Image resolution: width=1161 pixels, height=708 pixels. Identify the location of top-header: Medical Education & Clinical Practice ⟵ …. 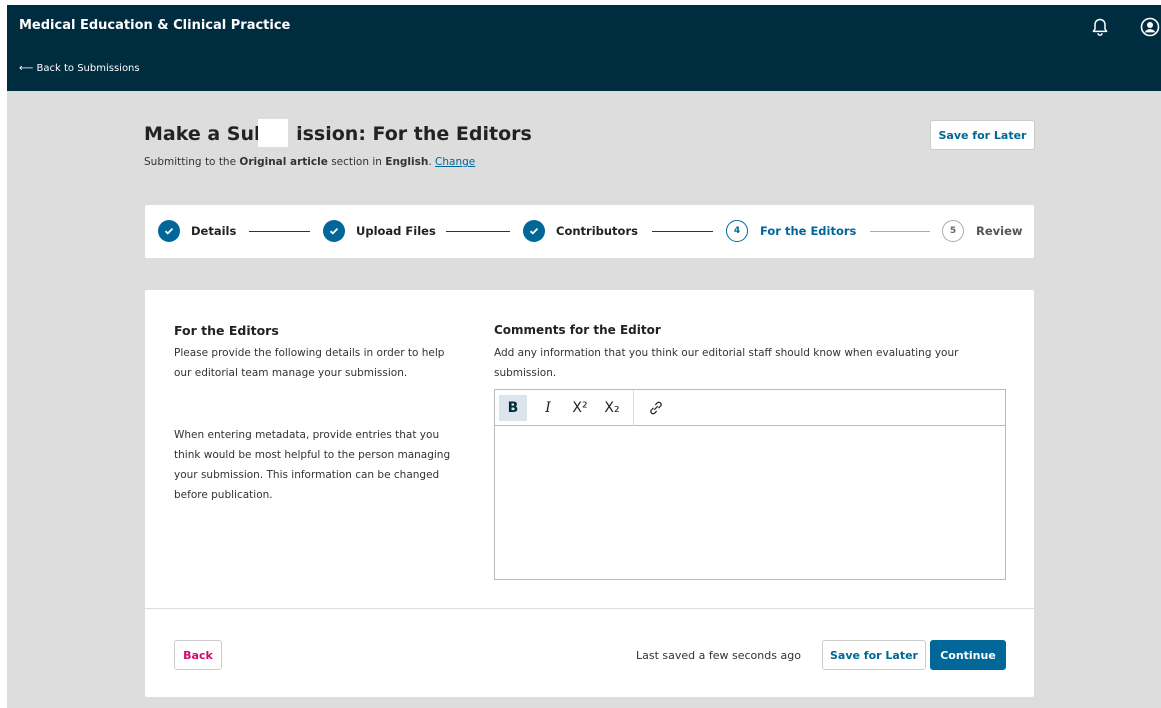
(584, 48).